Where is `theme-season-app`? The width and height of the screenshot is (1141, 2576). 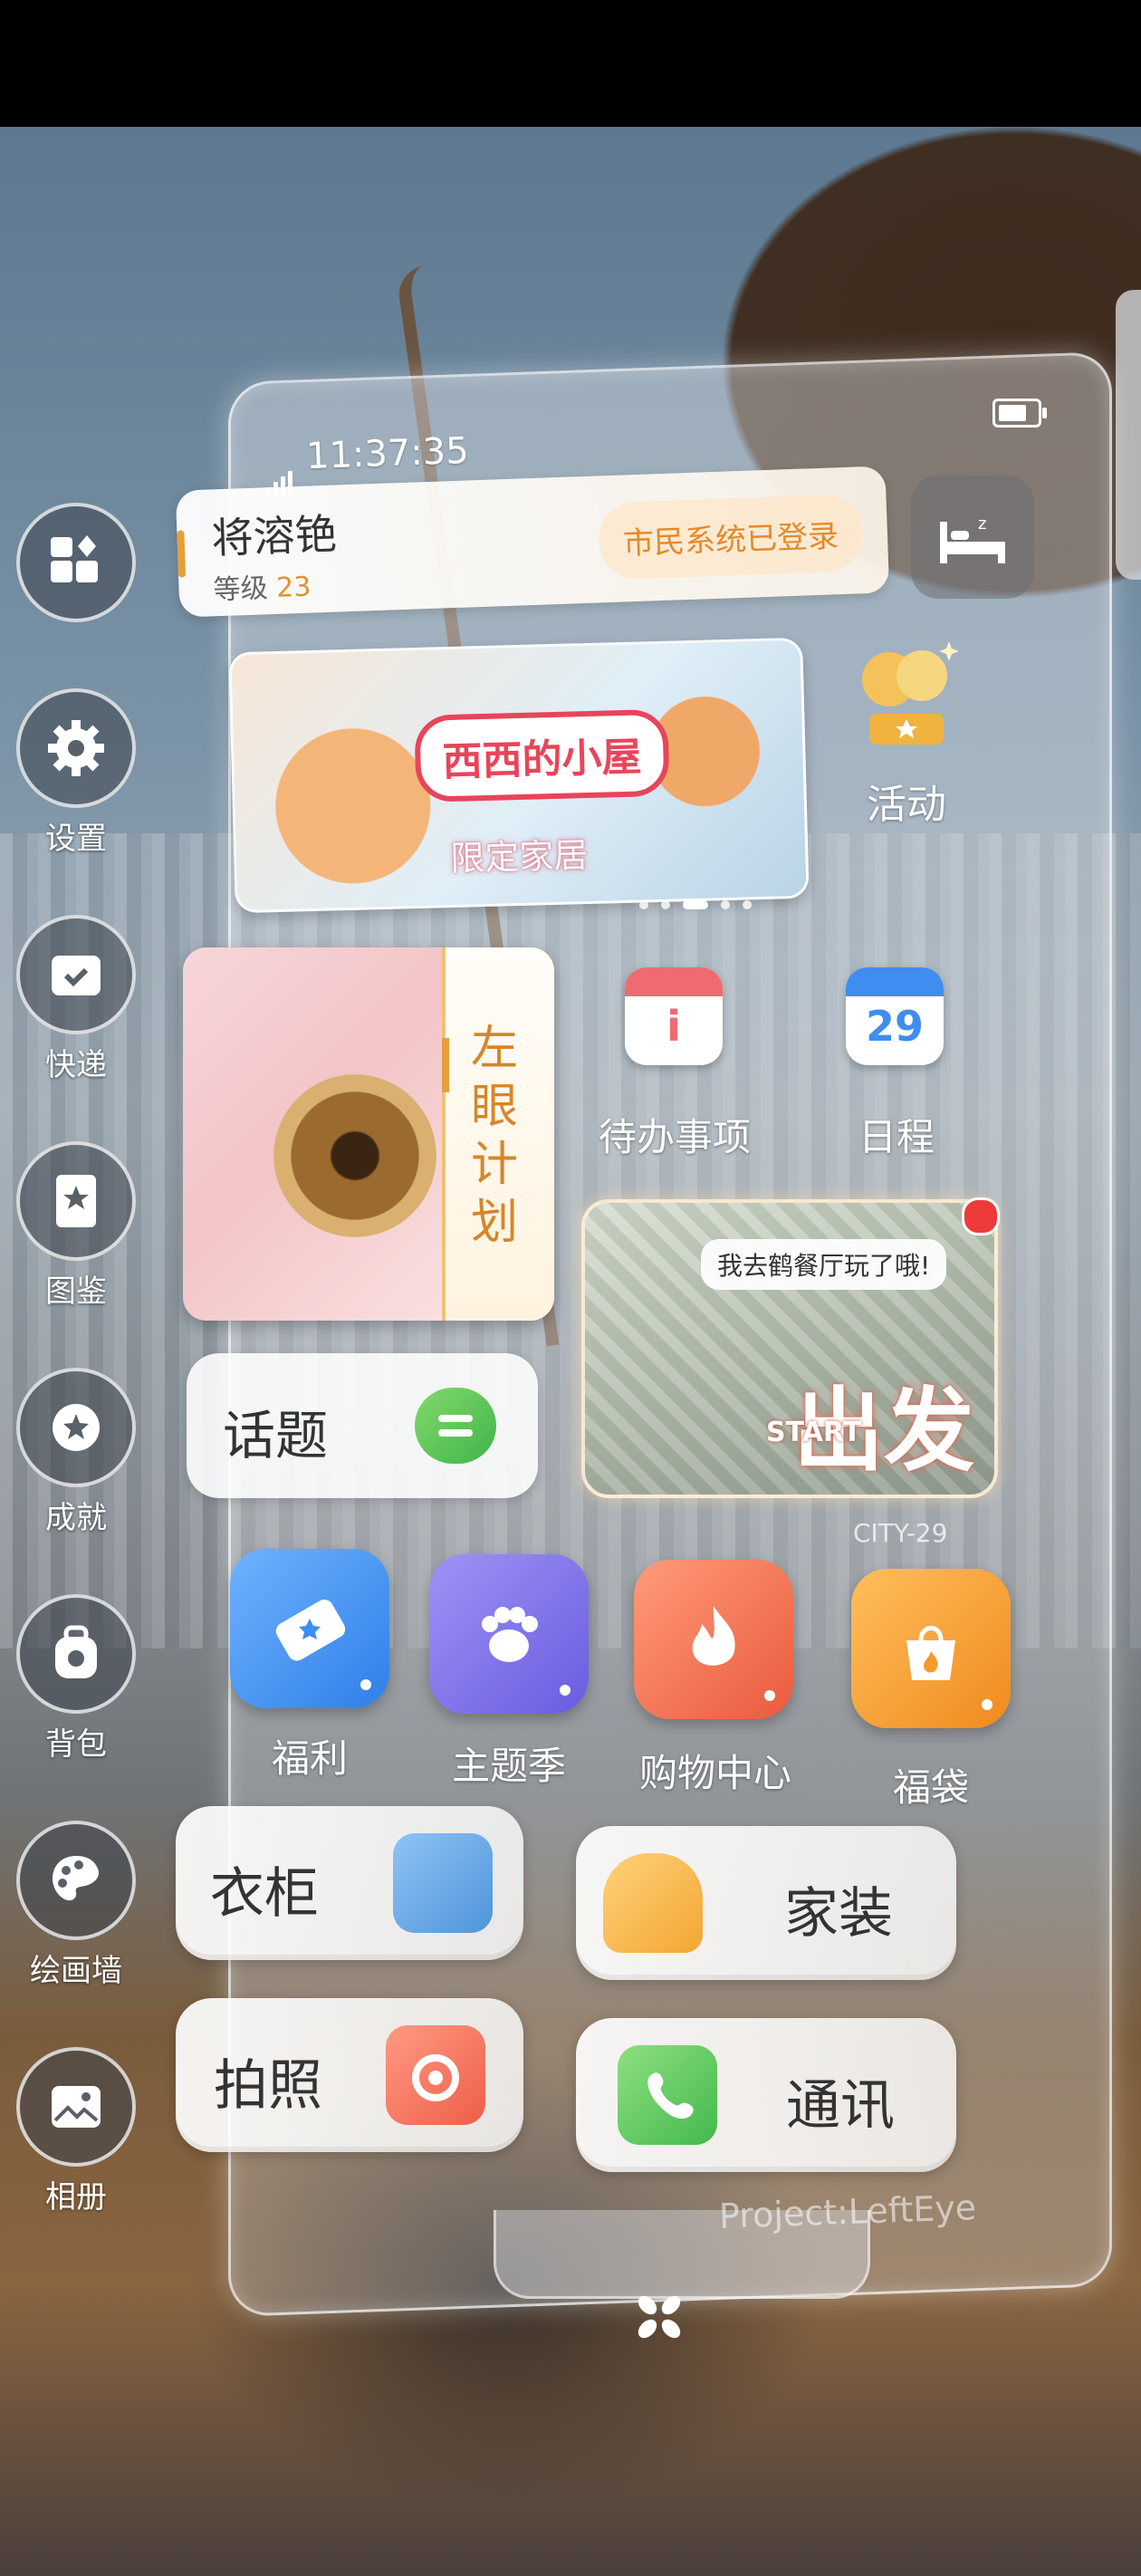
theme-season-app is located at coordinates (509, 1634).